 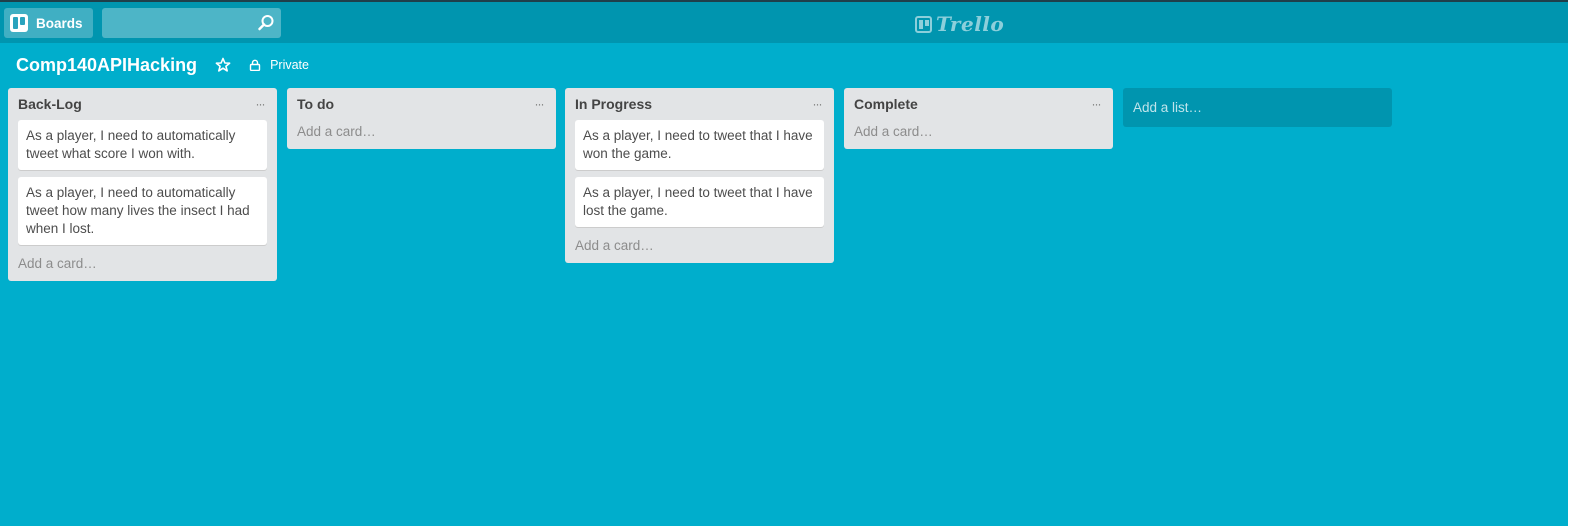 What do you see at coordinates (970, 24) in the screenshot?
I see `trello-logo-text: Trello` at bounding box center [970, 24].